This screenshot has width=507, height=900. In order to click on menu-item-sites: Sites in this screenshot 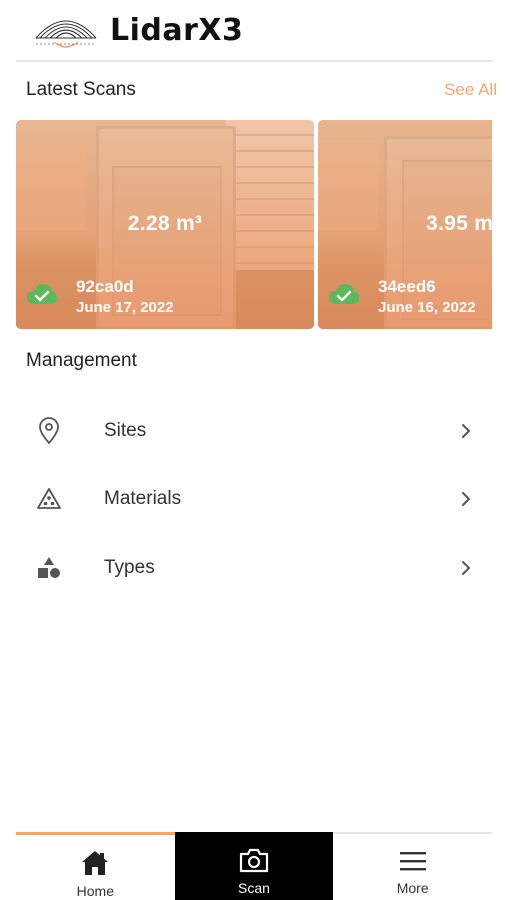, I will do `click(251, 431)`.